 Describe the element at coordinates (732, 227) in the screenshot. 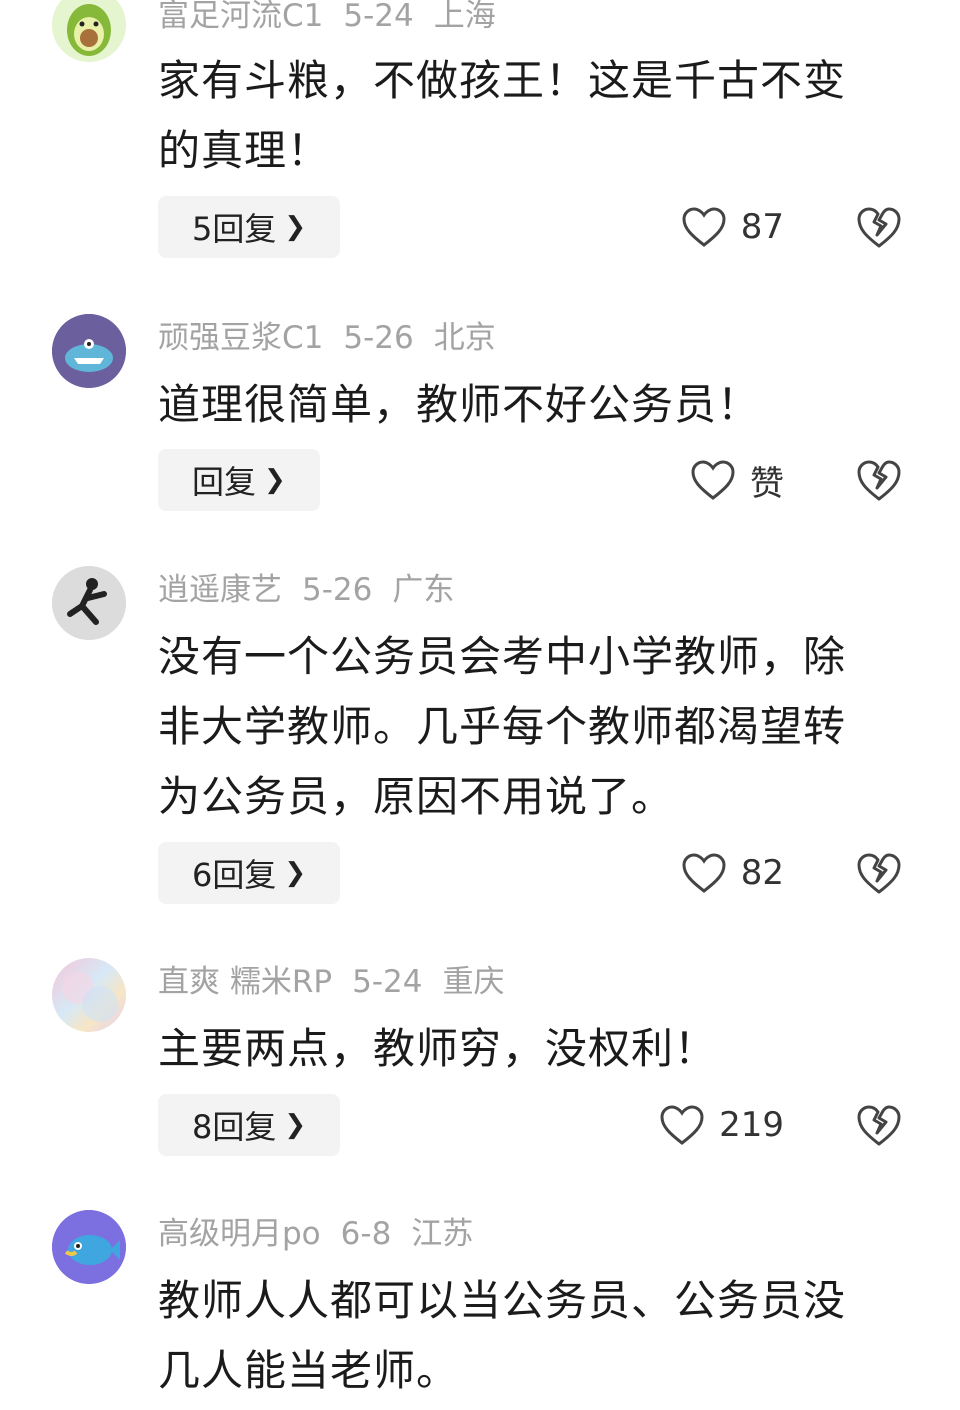

I see `like-button: 87` at that location.